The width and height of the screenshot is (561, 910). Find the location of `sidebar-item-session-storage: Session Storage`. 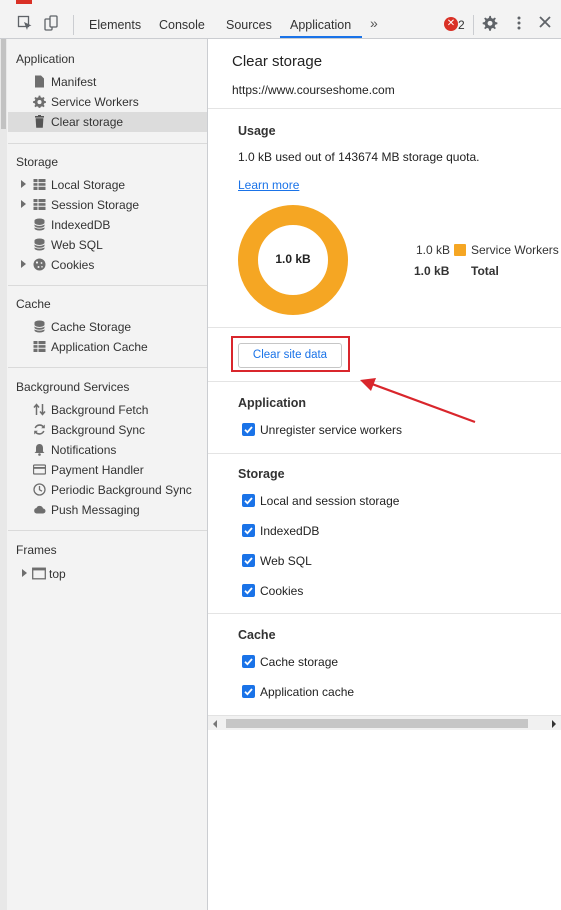

sidebar-item-session-storage: Session Storage is located at coordinates (107, 205).